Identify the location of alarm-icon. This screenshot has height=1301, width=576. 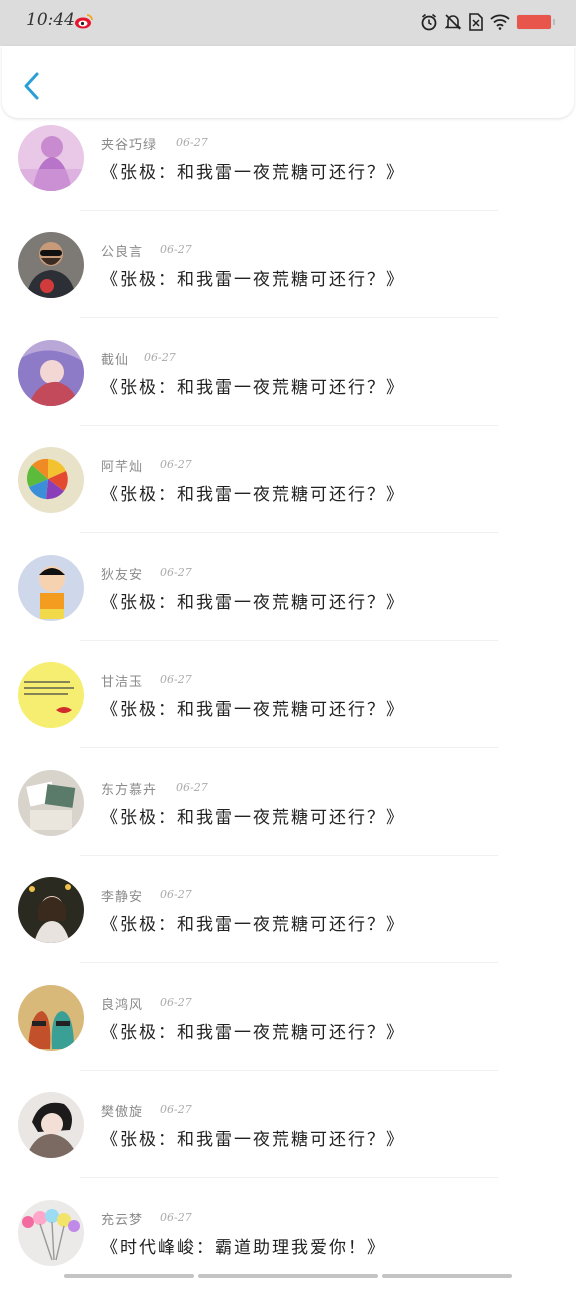
(429, 22).